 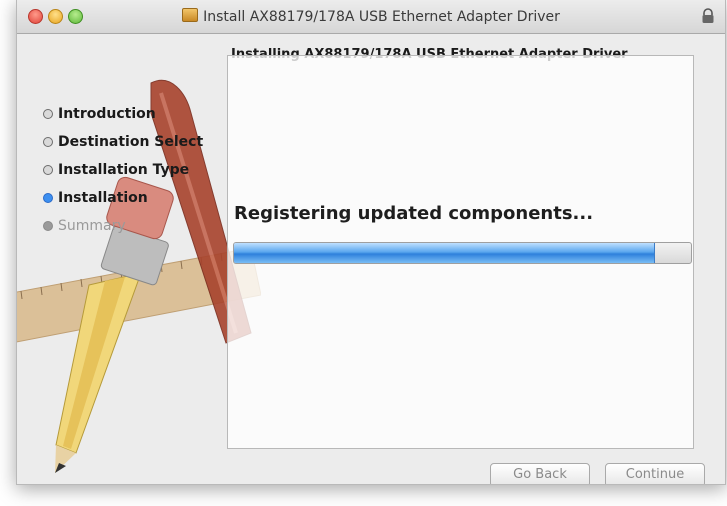 What do you see at coordinates (48, 198) in the screenshot?
I see `step-bullet-active-icon` at bounding box center [48, 198].